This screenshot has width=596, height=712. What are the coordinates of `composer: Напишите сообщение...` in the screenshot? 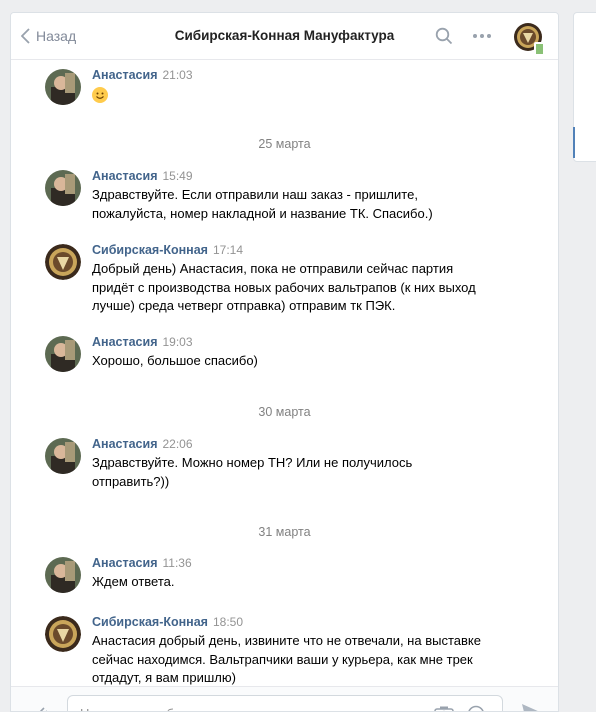 It's located at (284, 699).